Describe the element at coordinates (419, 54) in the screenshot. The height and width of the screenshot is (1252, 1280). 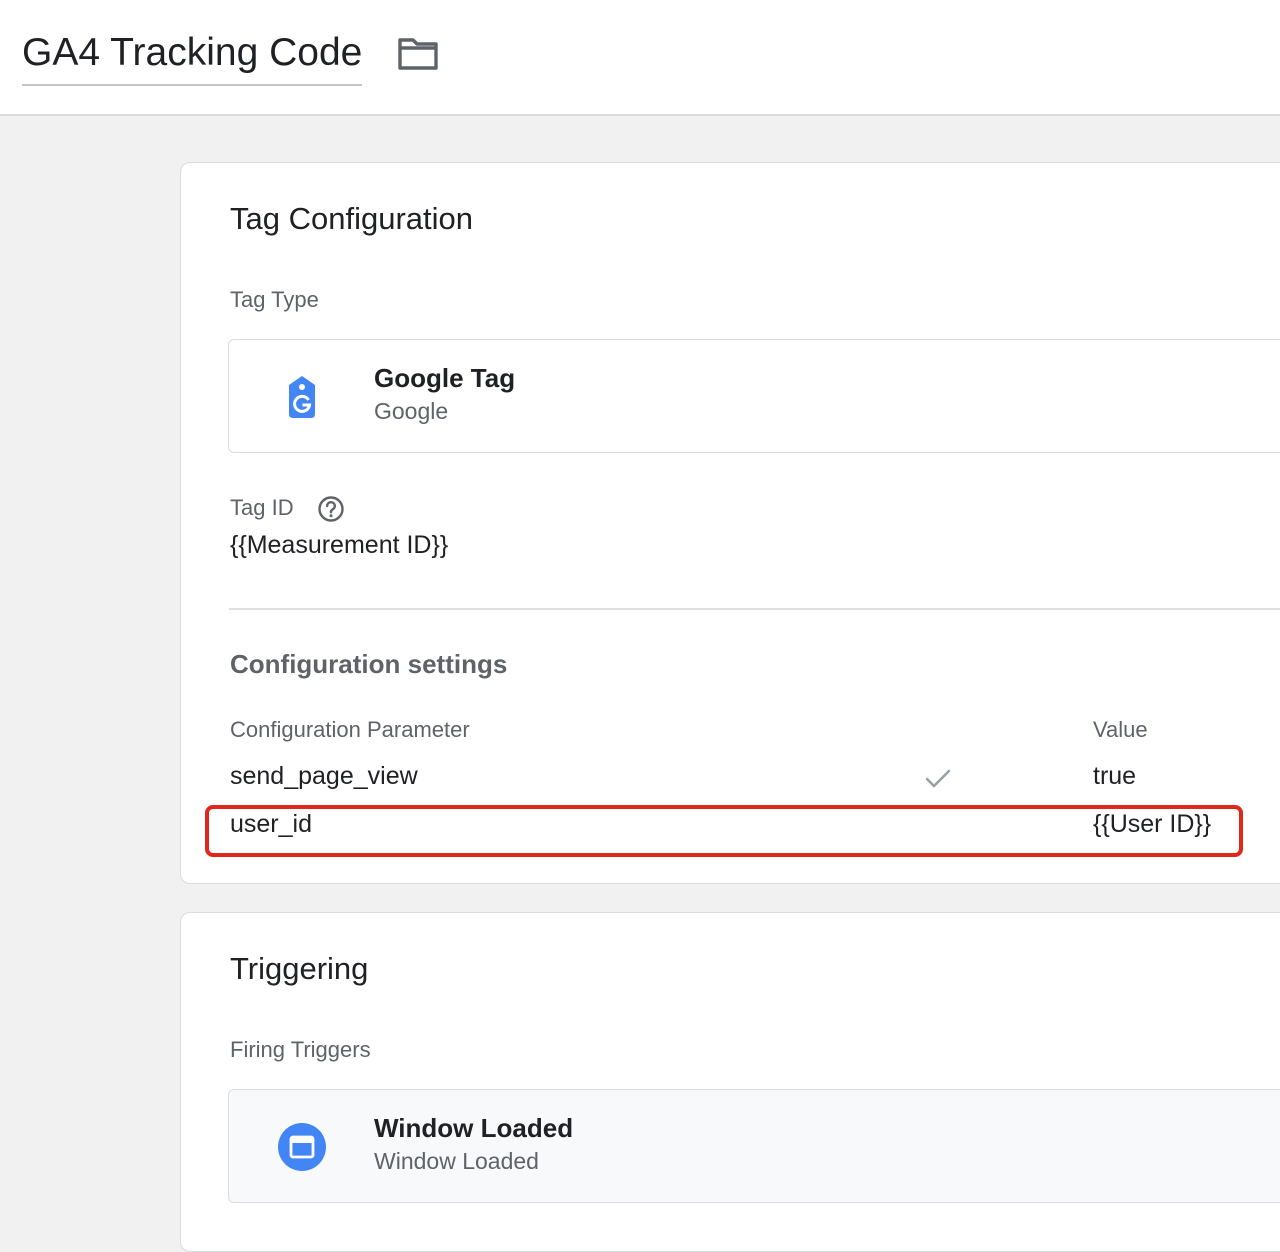
I see `folder-icon` at that location.